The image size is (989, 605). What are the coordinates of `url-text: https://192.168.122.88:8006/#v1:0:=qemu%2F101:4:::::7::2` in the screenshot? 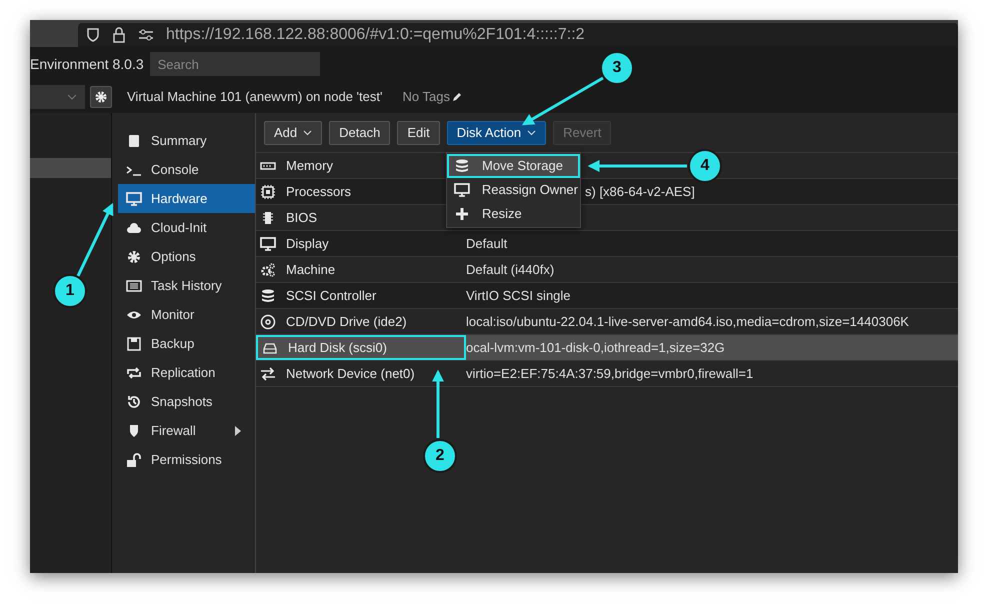 It's located at (375, 35).